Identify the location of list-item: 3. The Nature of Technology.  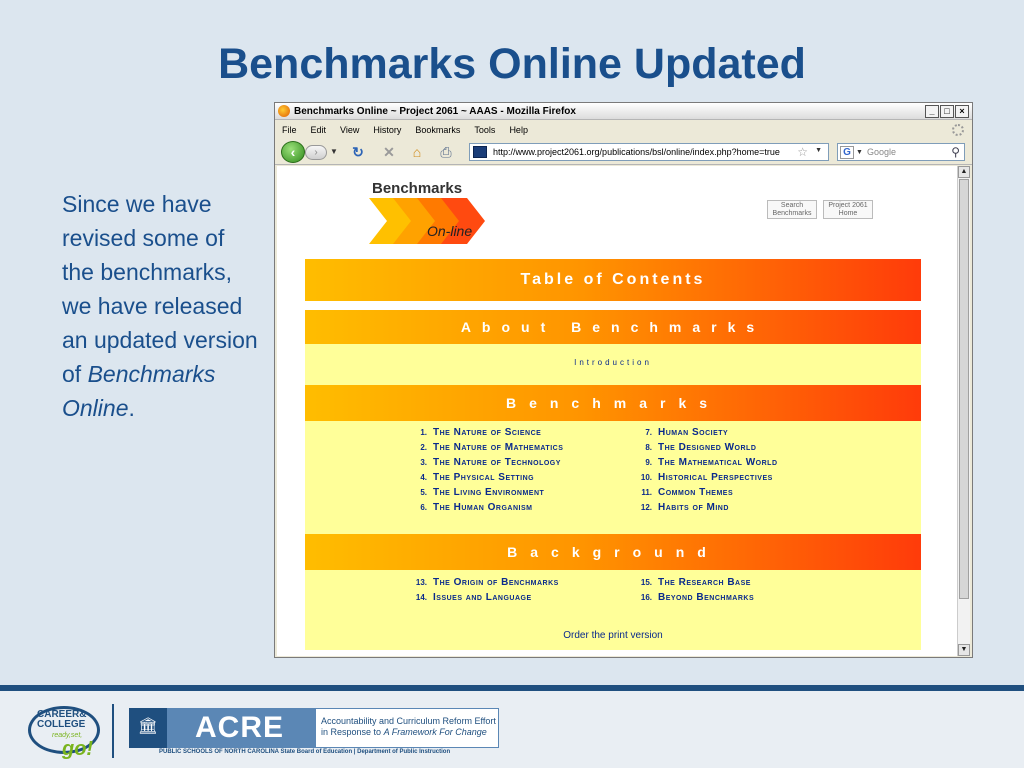
(501, 463).